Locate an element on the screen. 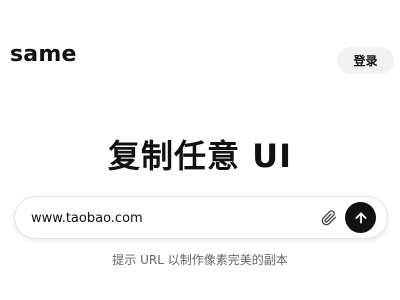  submit-button is located at coordinates (360, 217).